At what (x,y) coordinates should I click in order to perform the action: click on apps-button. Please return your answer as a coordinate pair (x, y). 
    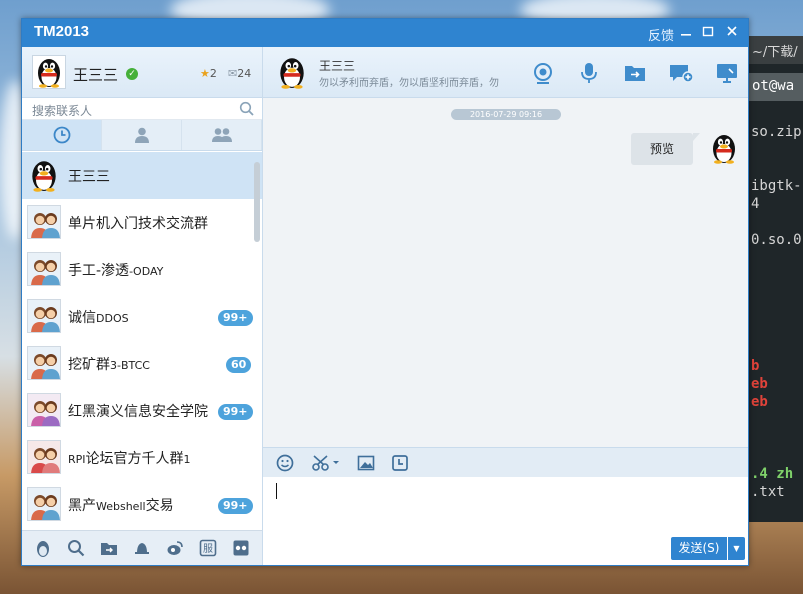
    Looking at the image, I should click on (241, 548).